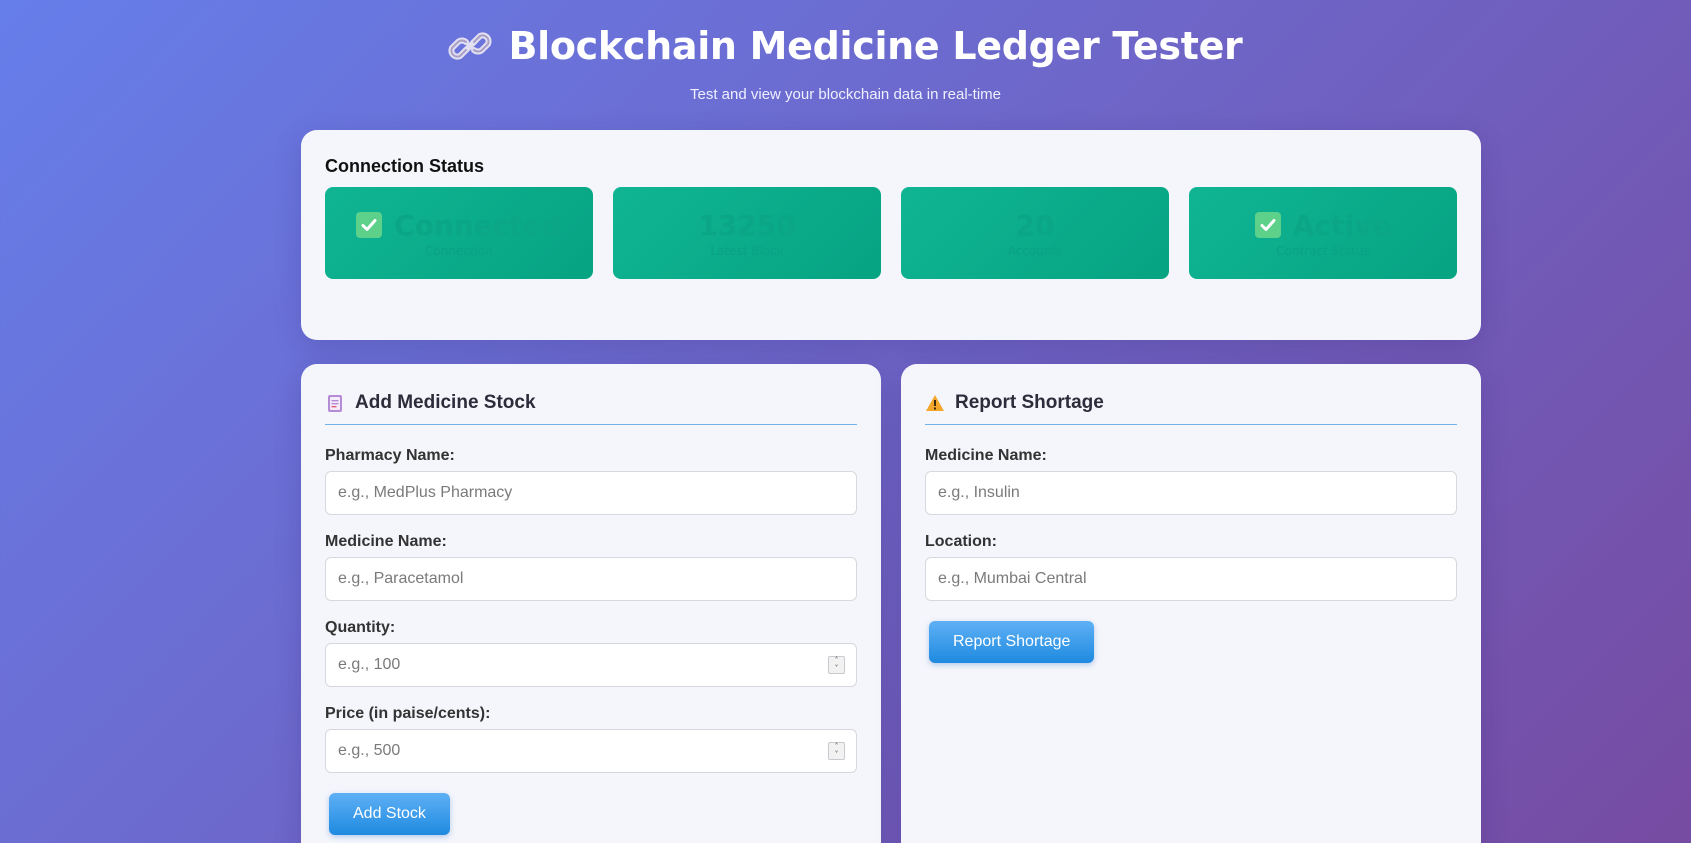 The width and height of the screenshot is (1691, 843). Describe the element at coordinates (1035, 250) in the screenshot. I see `accounts-label: Accounts` at that location.